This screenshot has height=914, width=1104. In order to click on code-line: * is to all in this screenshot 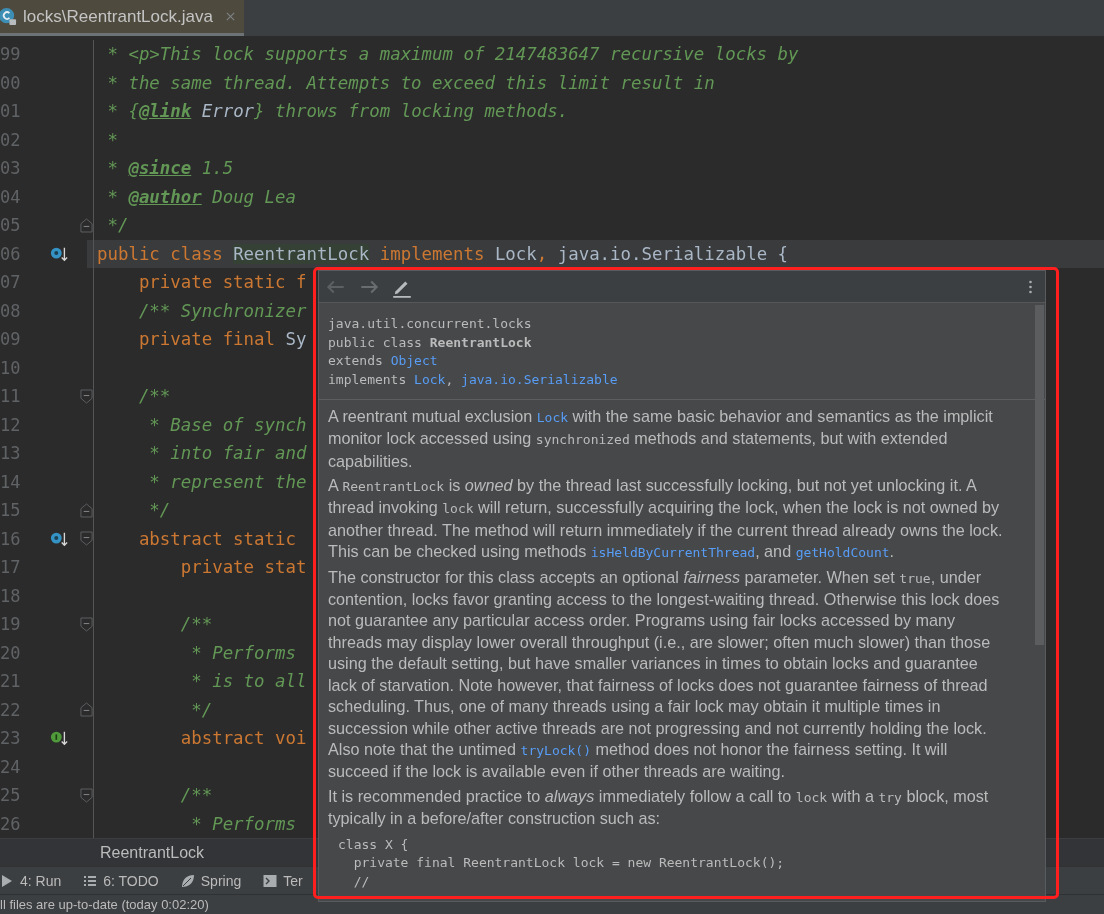, I will do `click(248, 681)`.